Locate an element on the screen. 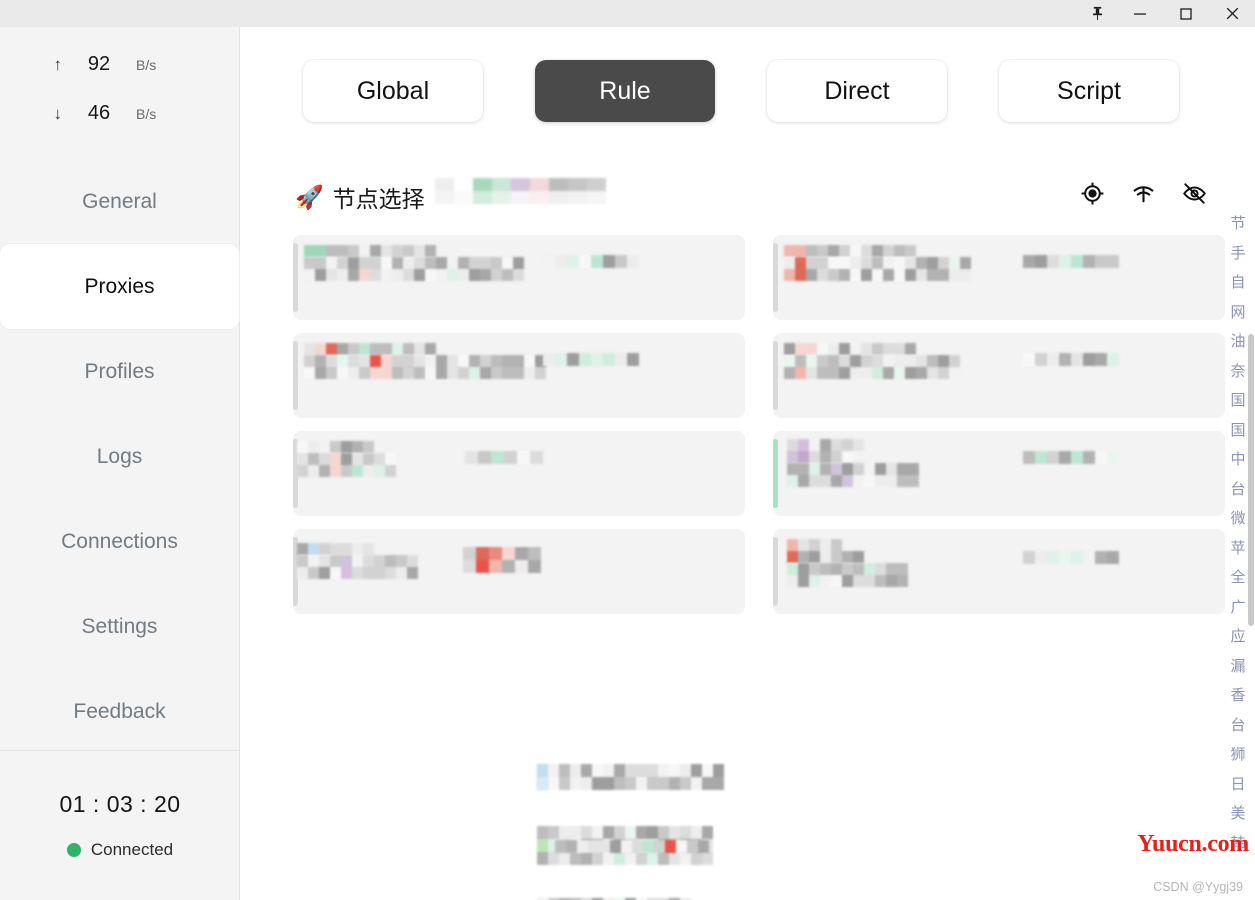 This screenshot has height=900, width=1255. mode-button-global: Global is located at coordinates (393, 91).